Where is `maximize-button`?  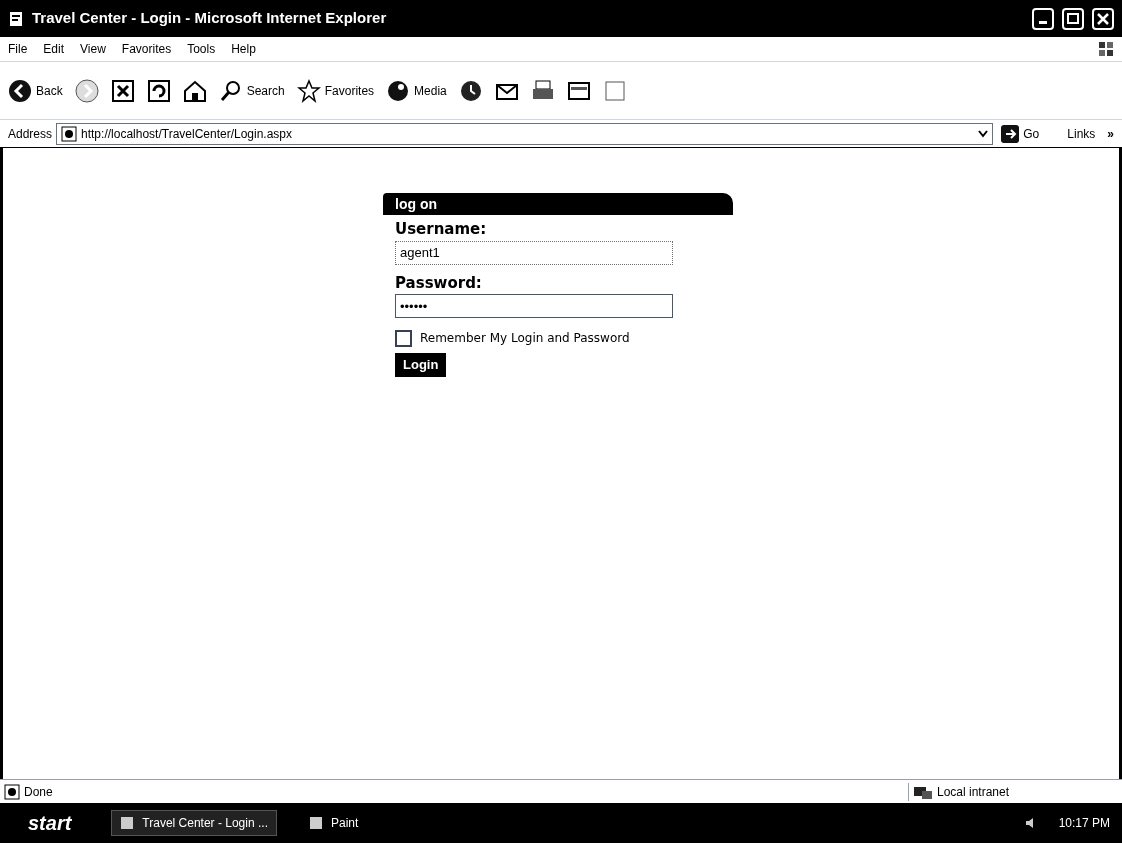
maximize-button is located at coordinates (1073, 18).